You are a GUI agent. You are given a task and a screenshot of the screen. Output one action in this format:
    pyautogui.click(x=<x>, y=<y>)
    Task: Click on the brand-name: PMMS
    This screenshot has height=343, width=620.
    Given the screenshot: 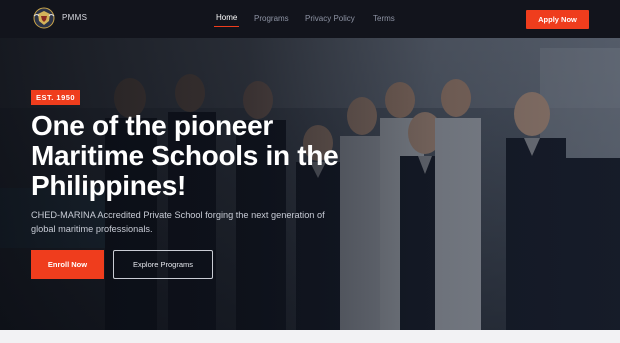 What is the action you would take?
    pyautogui.click(x=74, y=17)
    